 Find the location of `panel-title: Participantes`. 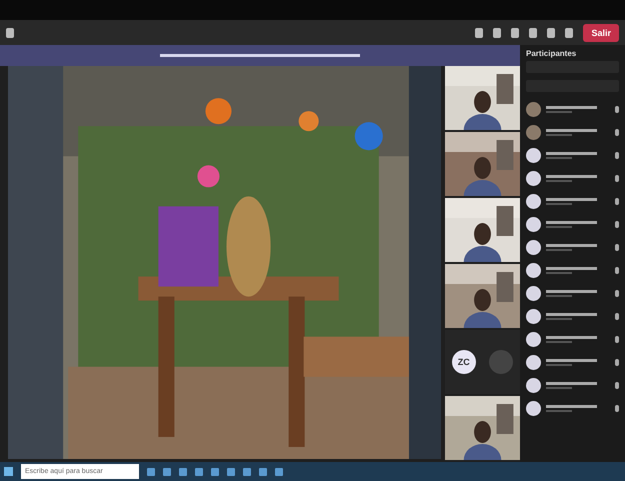

panel-title: Participantes is located at coordinates (552, 53).